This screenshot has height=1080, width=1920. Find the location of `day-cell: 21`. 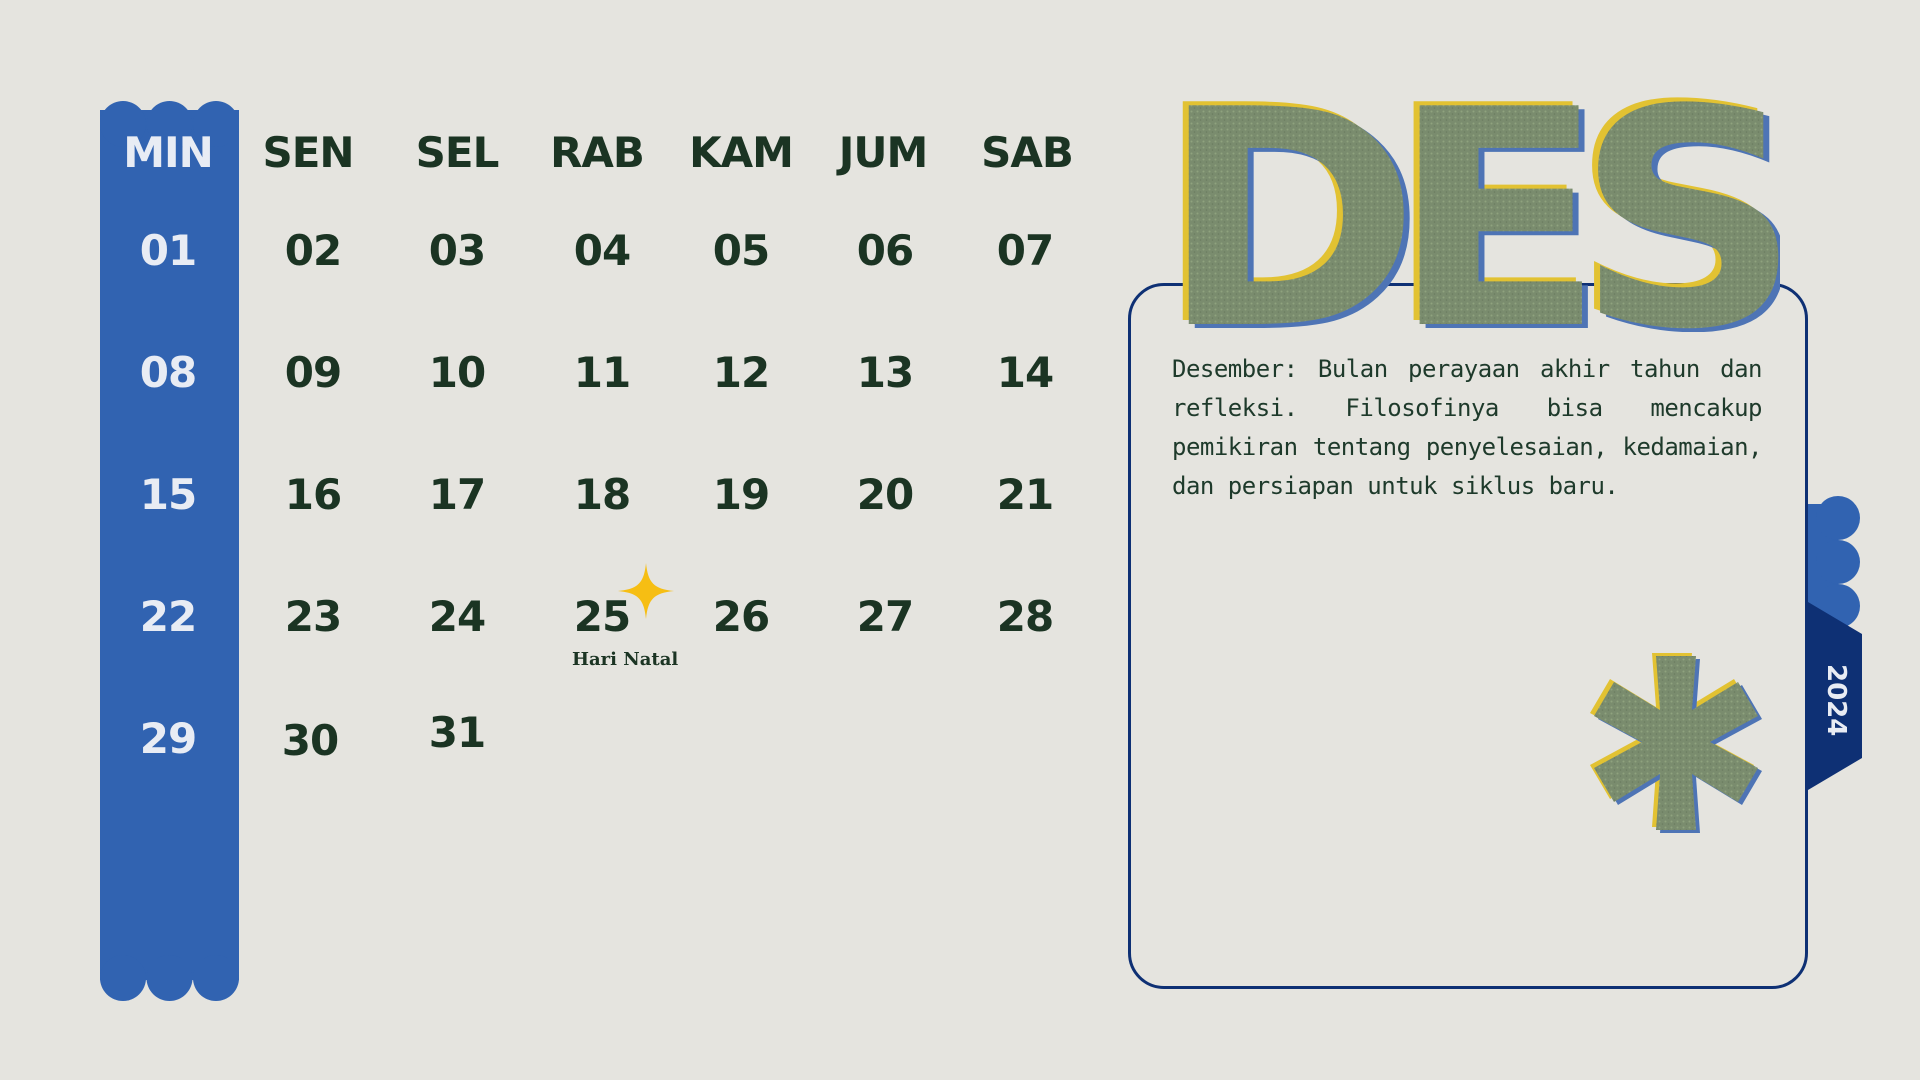

day-cell: 21 is located at coordinates (1025, 494).